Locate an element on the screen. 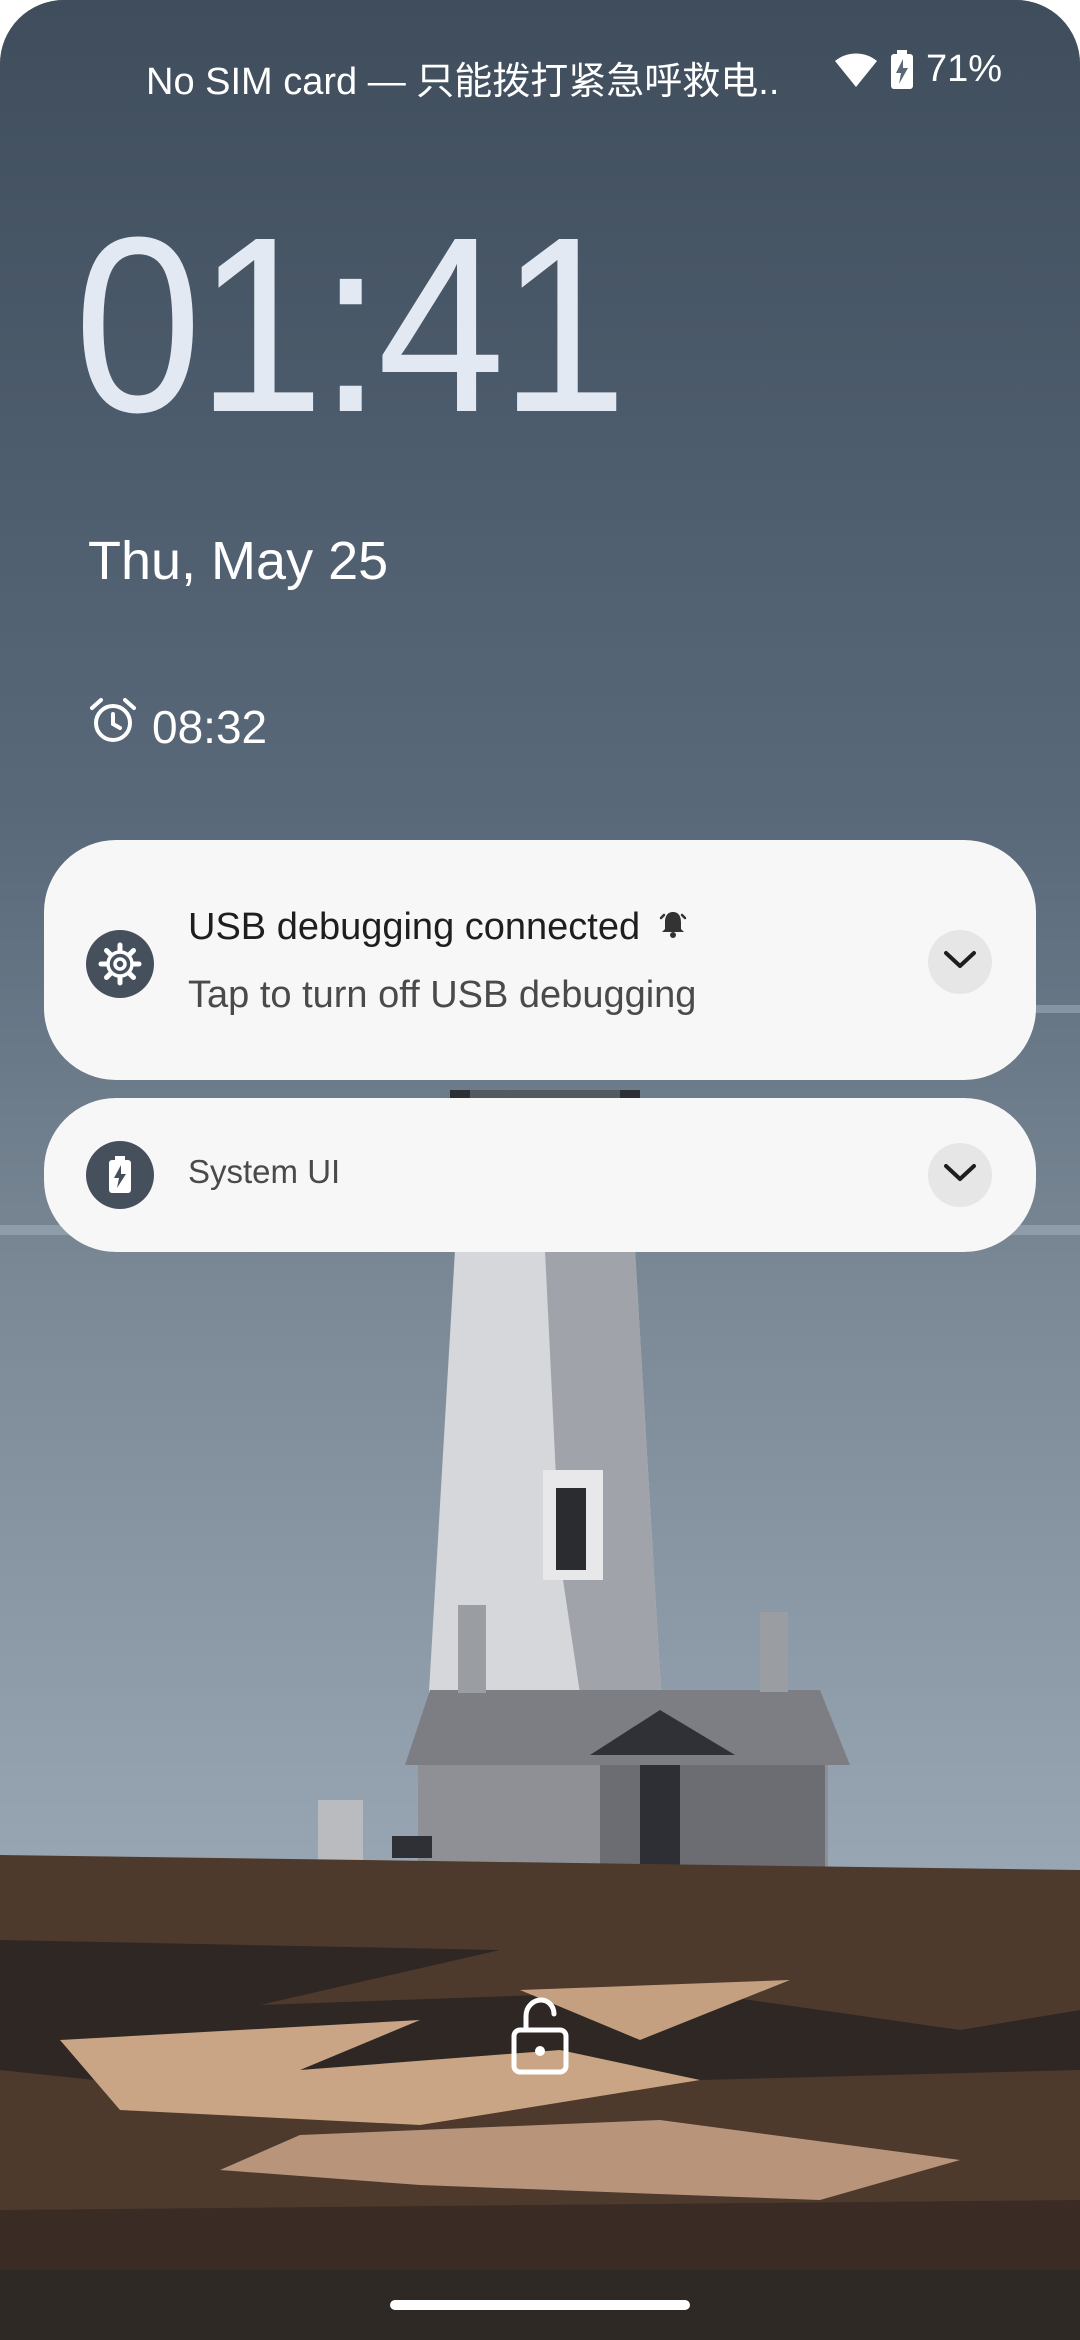  battery-percent: 71% is located at coordinates (963, 69).